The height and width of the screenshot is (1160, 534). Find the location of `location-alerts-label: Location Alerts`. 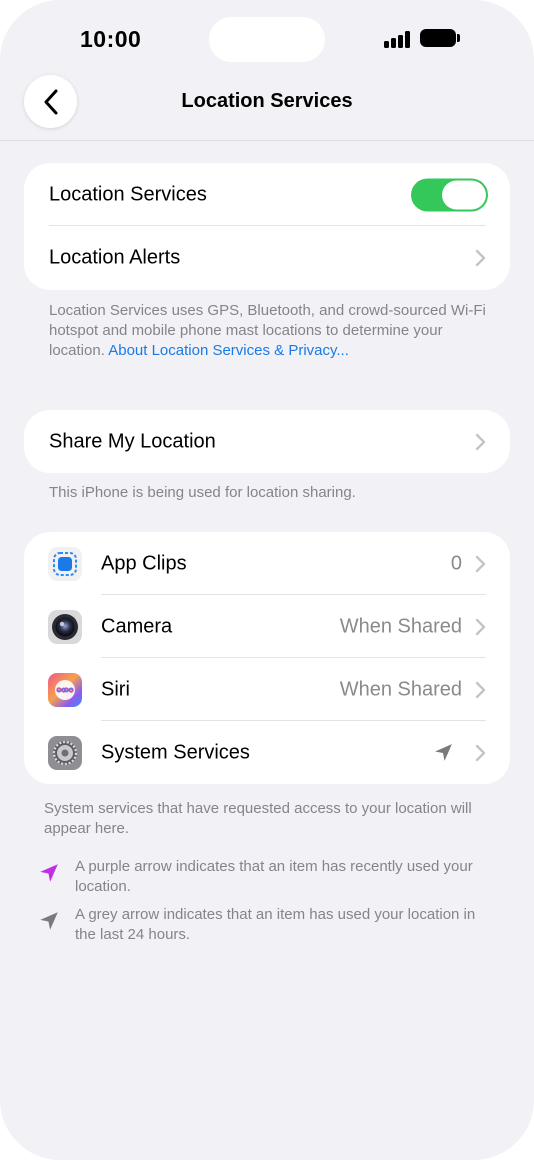

location-alerts-label: Location Alerts is located at coordinates (115, 257).